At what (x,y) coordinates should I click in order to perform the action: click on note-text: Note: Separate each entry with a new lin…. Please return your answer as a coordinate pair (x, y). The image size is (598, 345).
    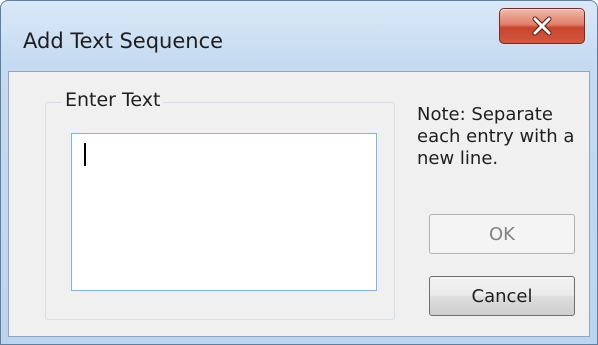
    Looking at the image, I should click on (496, 136).